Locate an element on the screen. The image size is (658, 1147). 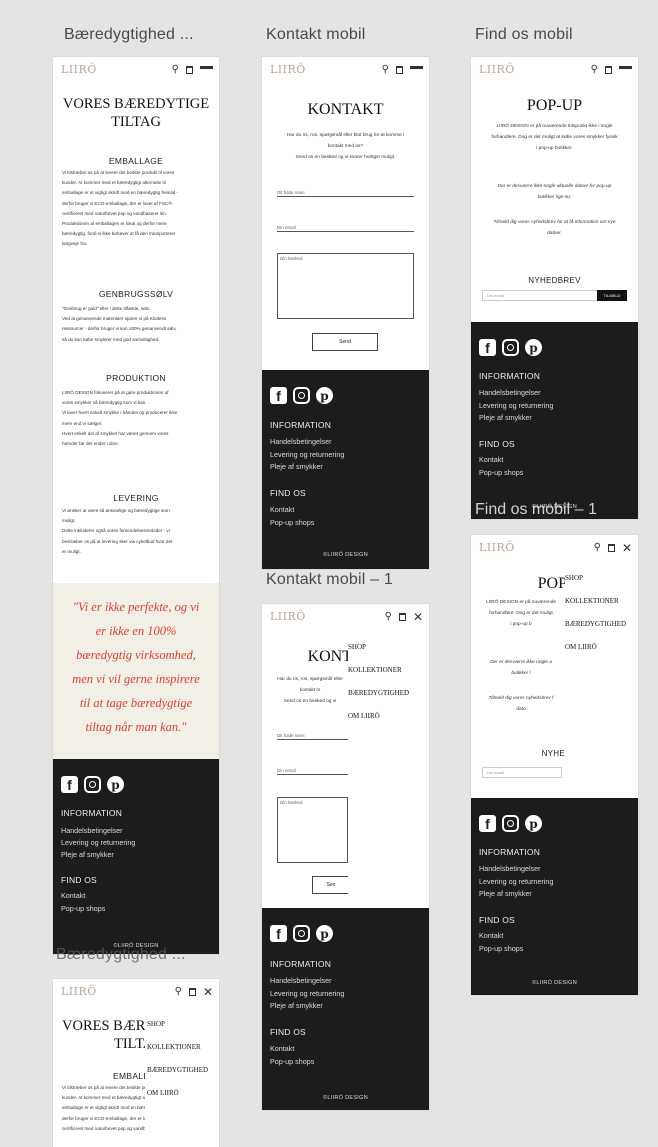
page-title: KONTAKT is located at coordinates (345, 109).